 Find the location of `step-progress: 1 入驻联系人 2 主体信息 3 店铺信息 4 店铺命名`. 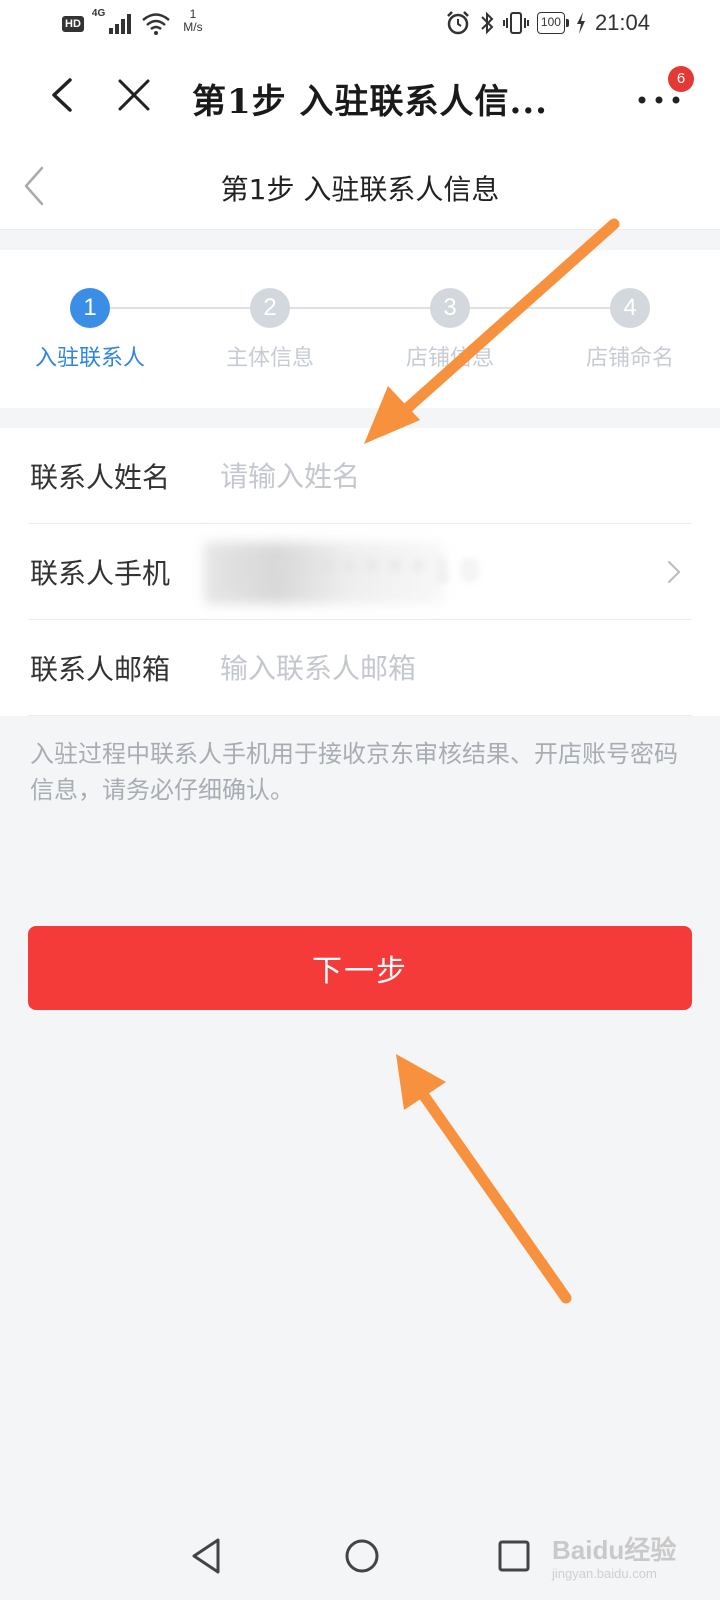

step-progress: 1 入驻联系人 2 主体信息 3 店铺信息 4 店铺命名 is located at coordinates (360, 329).